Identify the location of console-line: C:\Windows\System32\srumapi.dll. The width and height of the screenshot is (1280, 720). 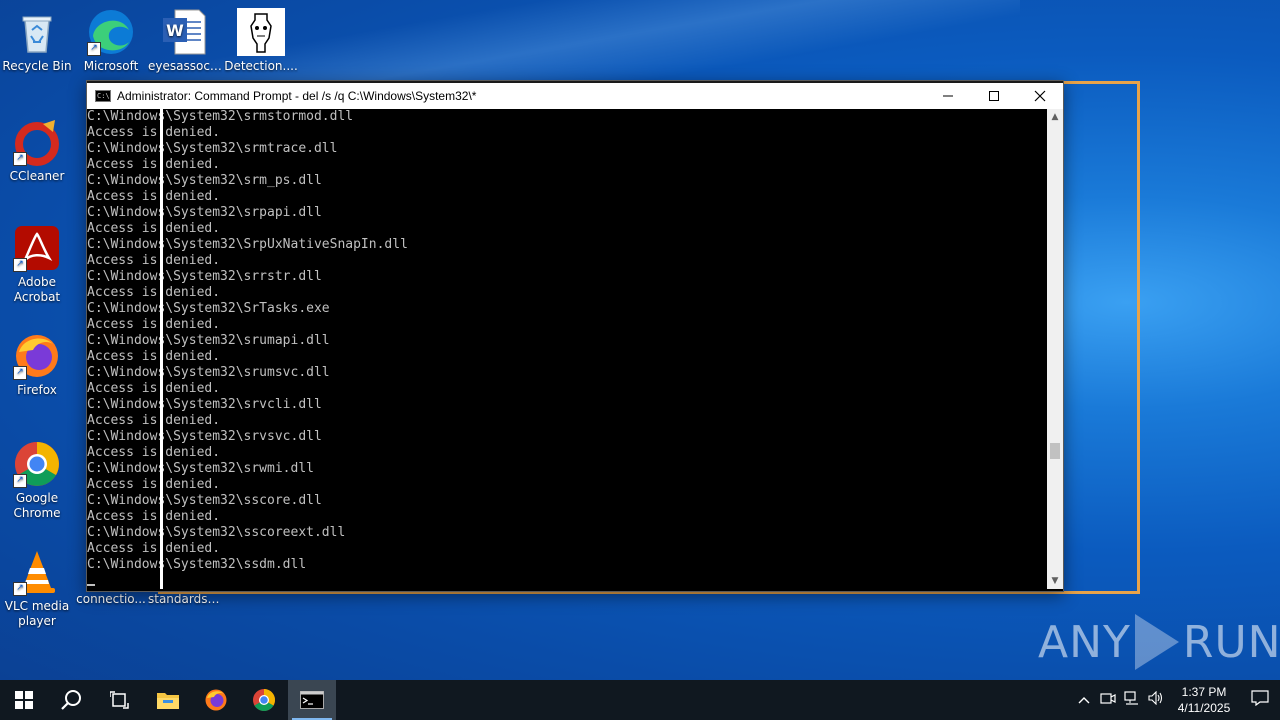
(208, 340).